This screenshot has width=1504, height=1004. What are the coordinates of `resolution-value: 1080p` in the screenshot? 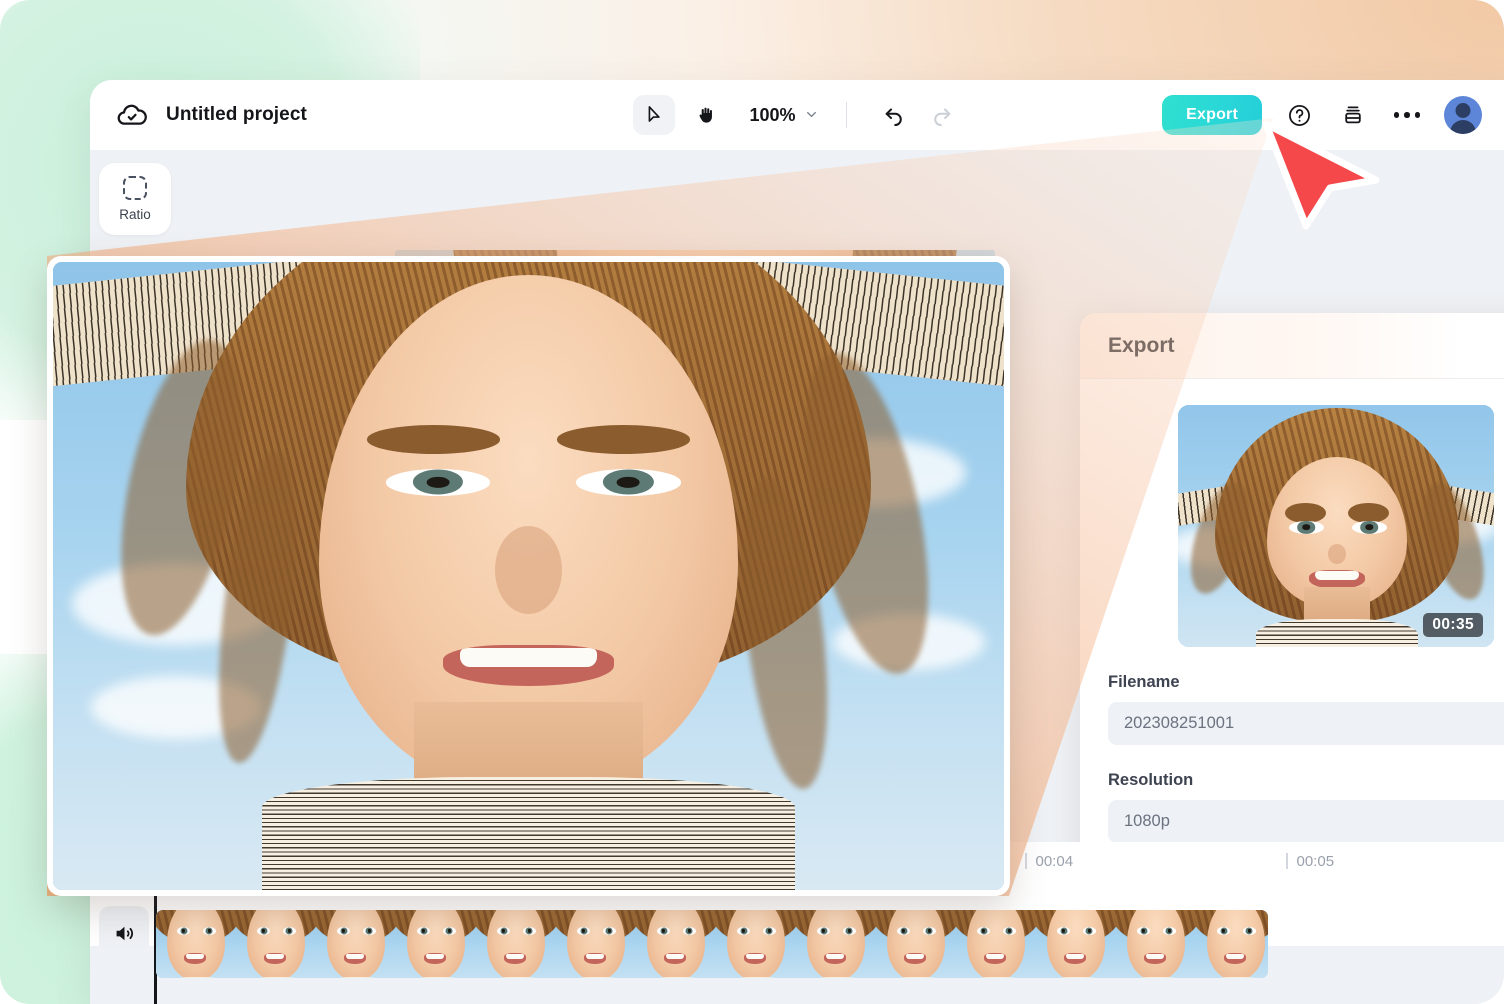 It's located at (1147, 821).